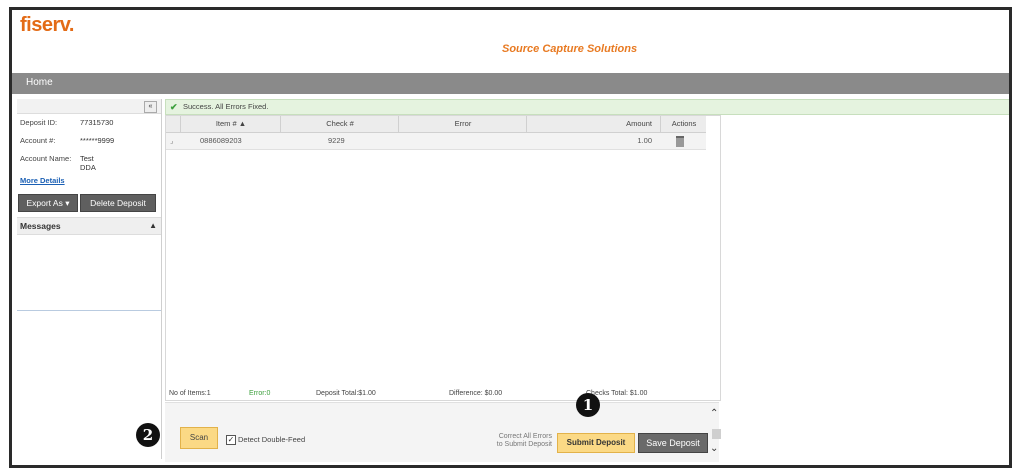 Image resolution: width=1022 pixels, height=470 pixels. What do you see at coordinates (173, 124) in the screenshot?
I see `grid-header-spacer` at bounding box center [173, 124].